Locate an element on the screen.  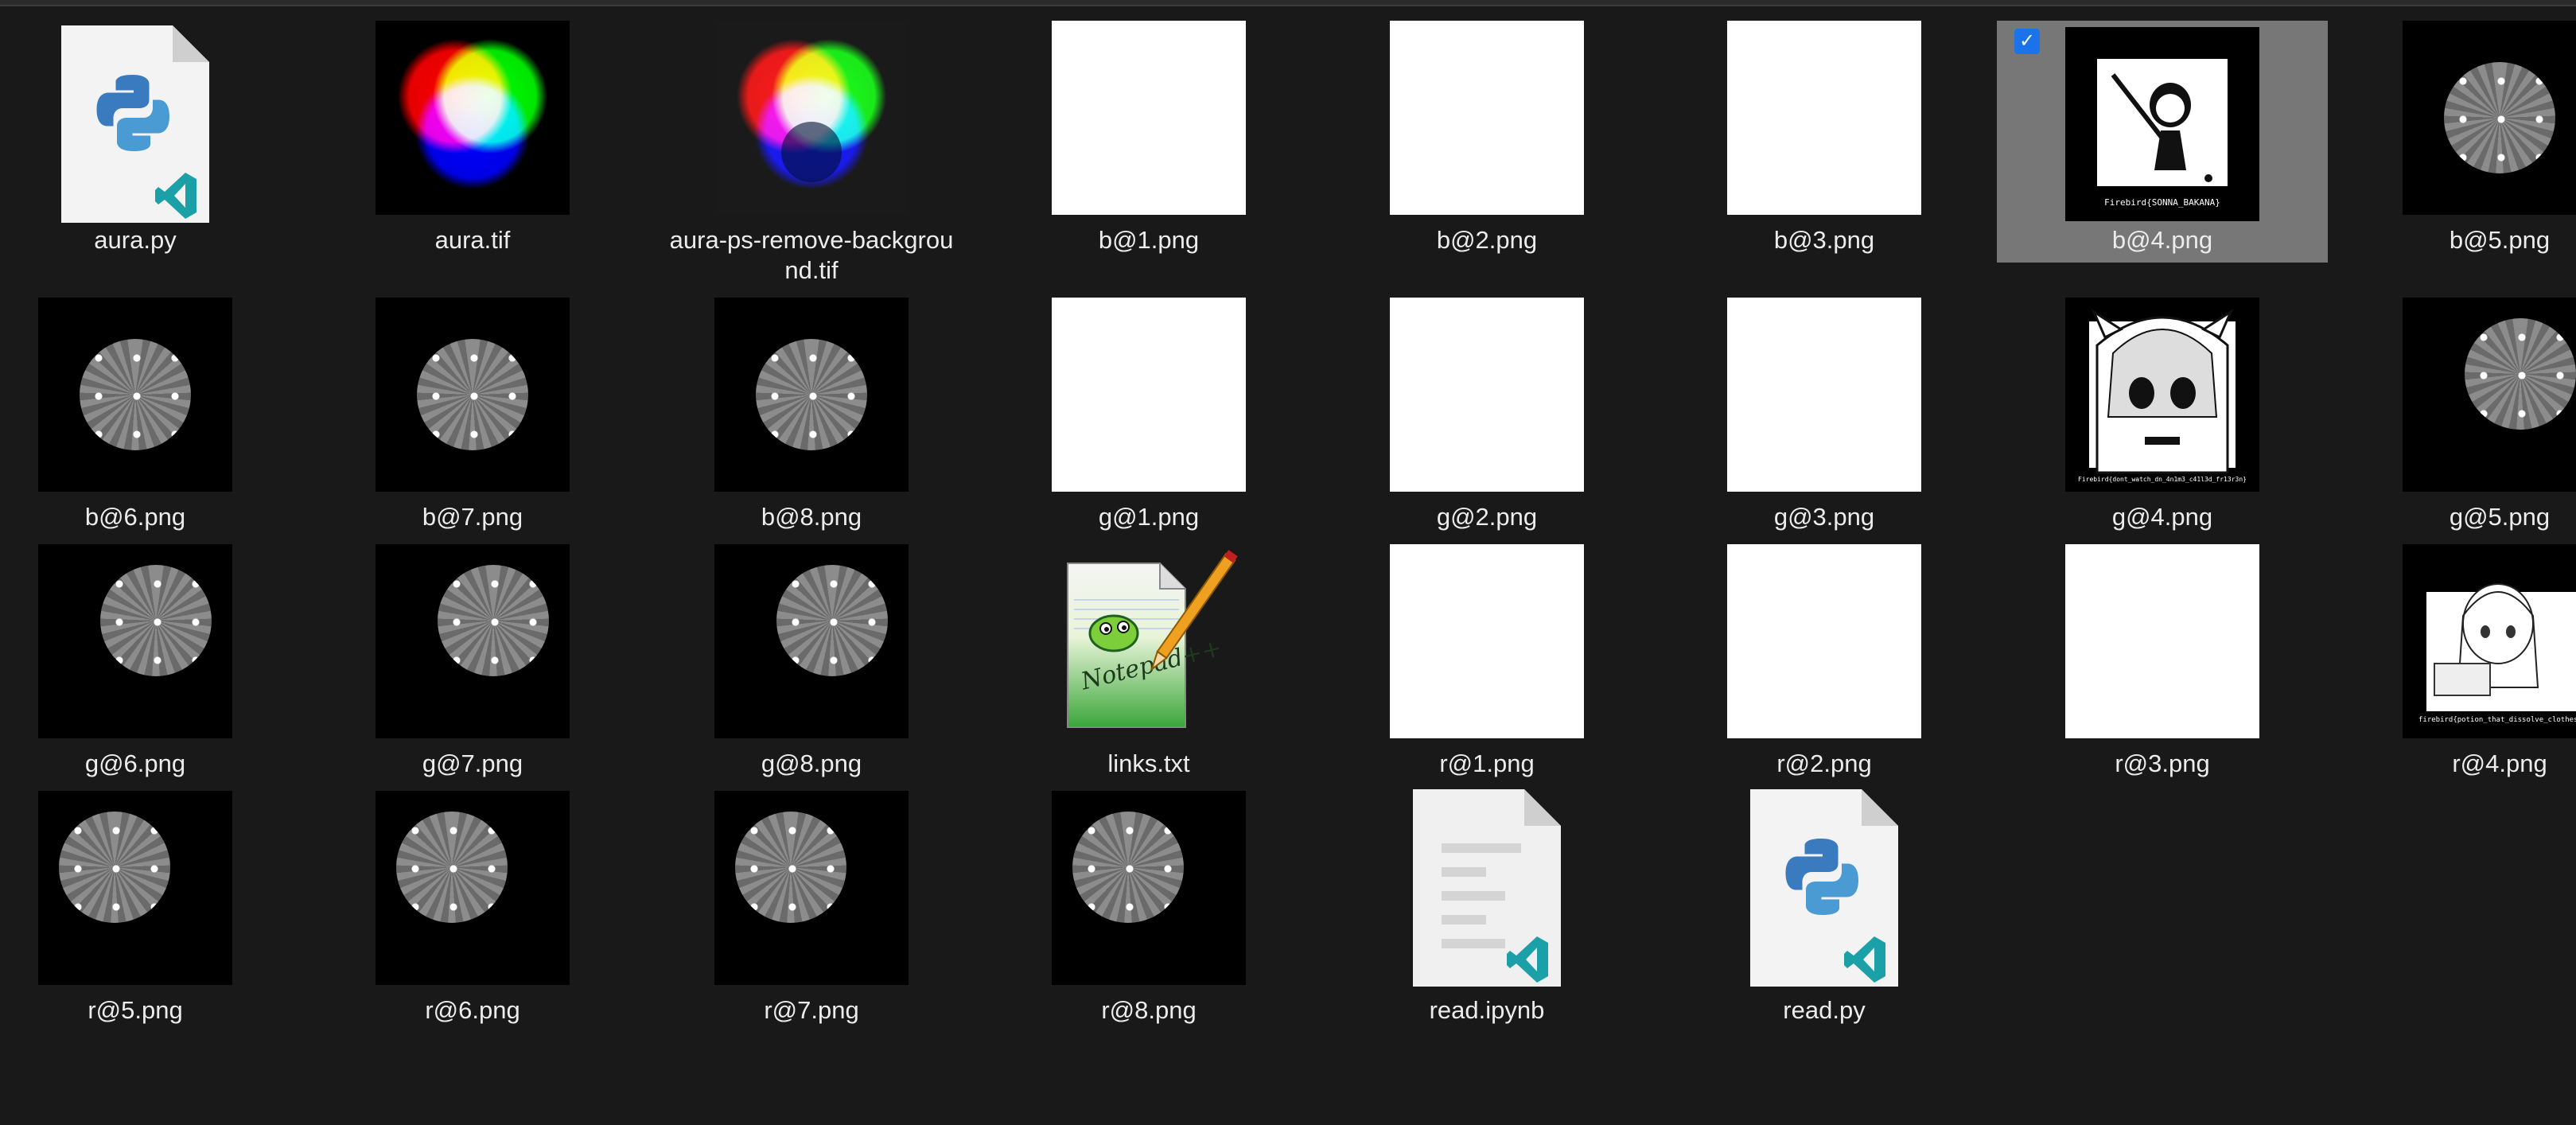
file-tile-r3-png: r@3.png is located at coordinates (2163, 660).